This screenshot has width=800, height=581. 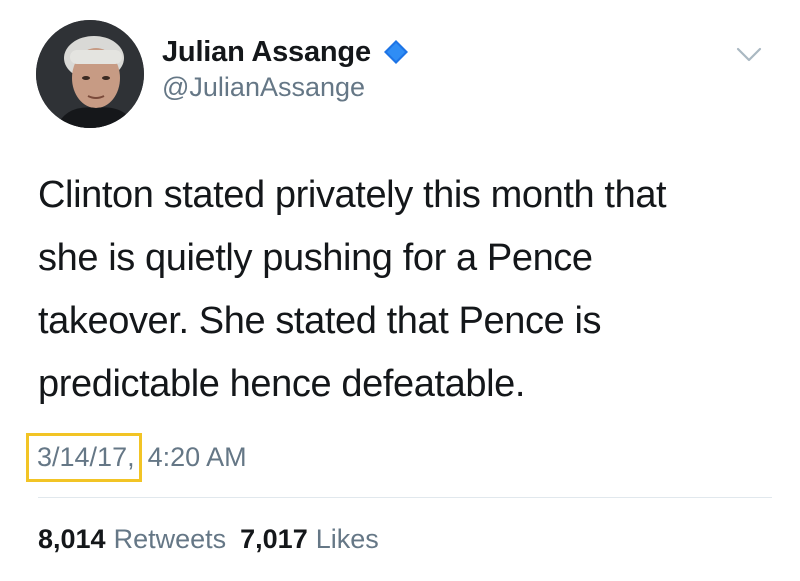 I want to click on tweet-stats: 8,014 Retweets 7,017 Likes, so click(x=215, y=539).